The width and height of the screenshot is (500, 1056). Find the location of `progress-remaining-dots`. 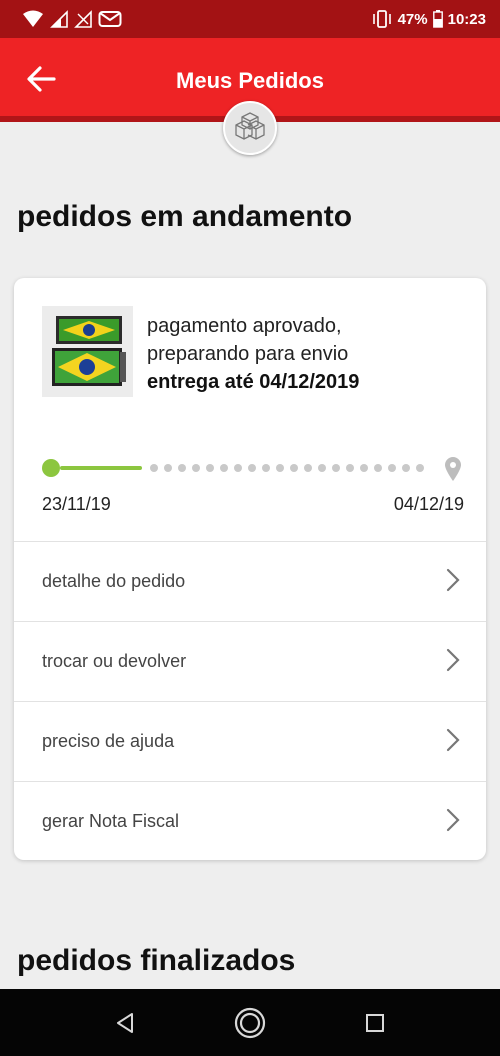

progress-remaining-dots is located at coordinates (287, 468).